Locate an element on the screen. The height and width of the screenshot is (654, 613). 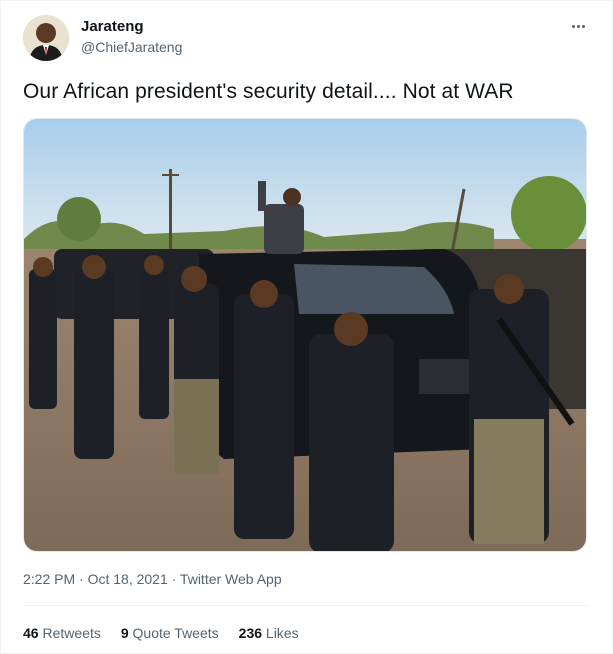
more-options-icon is located at coordinates (578, 26).